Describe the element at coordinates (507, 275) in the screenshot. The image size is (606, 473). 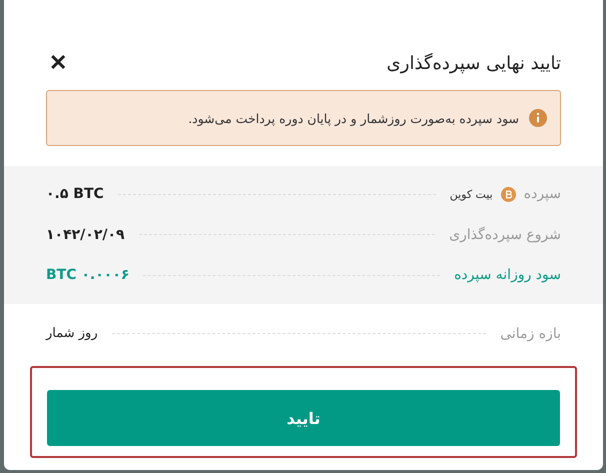
I see `row-label: سود روزانه سپرده` at that location.